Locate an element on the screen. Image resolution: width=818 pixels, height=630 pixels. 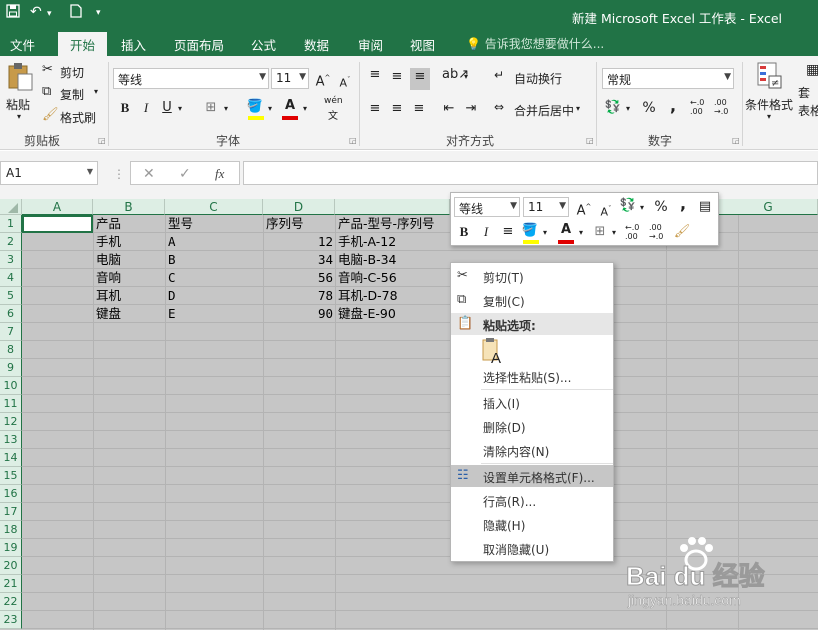
cell-c5: D is located at coordinates (172, 296).